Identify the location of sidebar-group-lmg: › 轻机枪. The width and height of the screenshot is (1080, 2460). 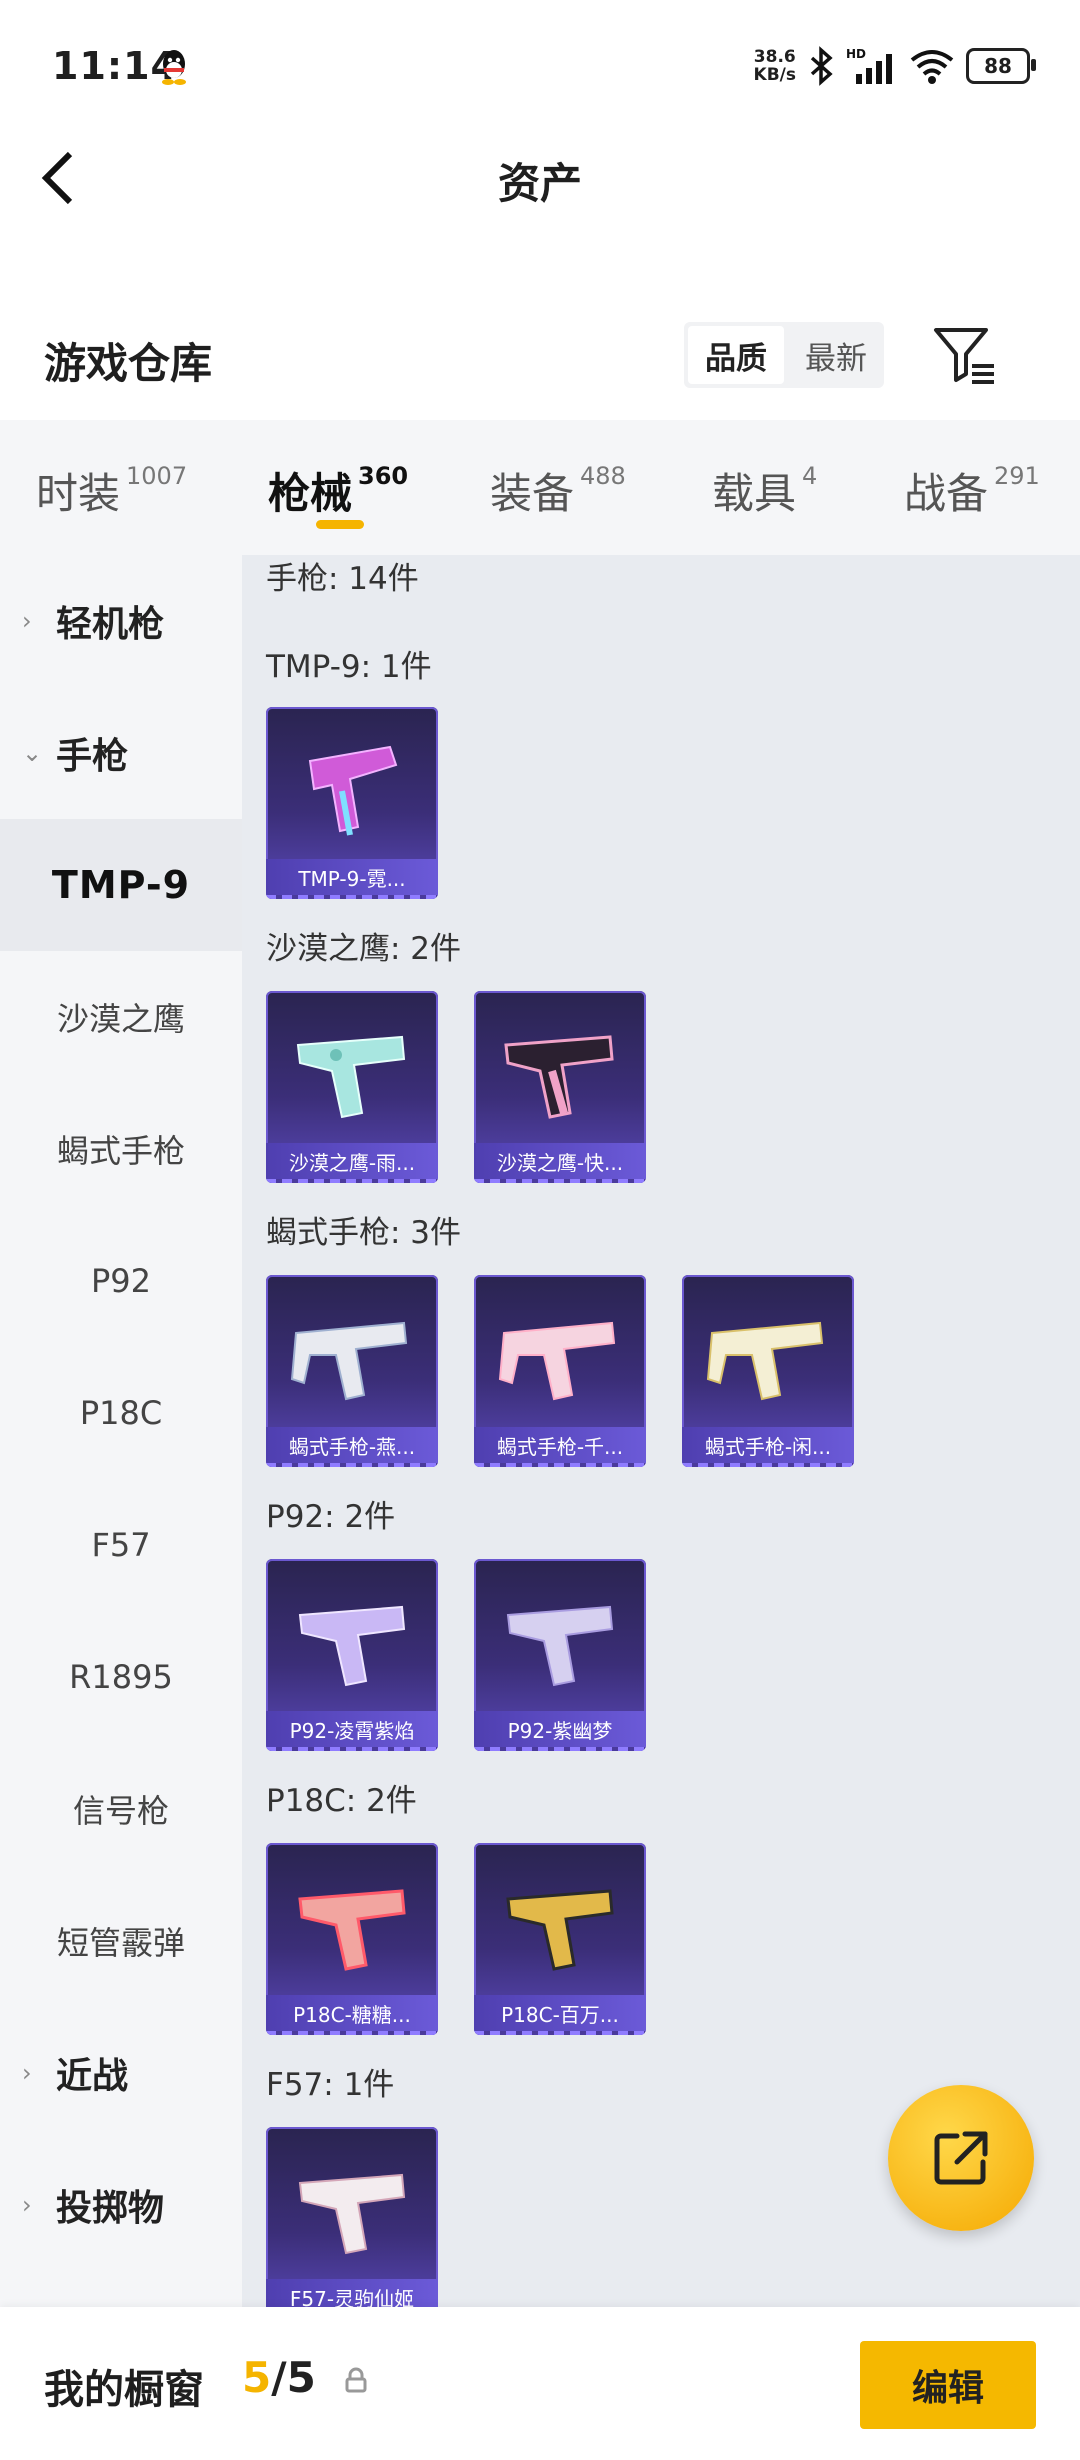
(121, 621).